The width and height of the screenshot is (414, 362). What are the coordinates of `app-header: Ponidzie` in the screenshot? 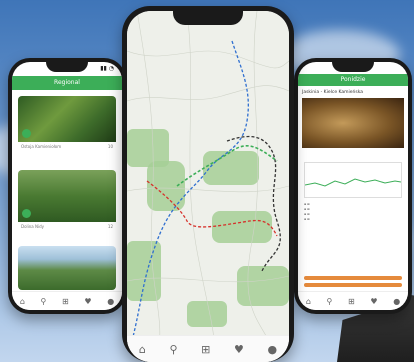 It's located at (353, 80).